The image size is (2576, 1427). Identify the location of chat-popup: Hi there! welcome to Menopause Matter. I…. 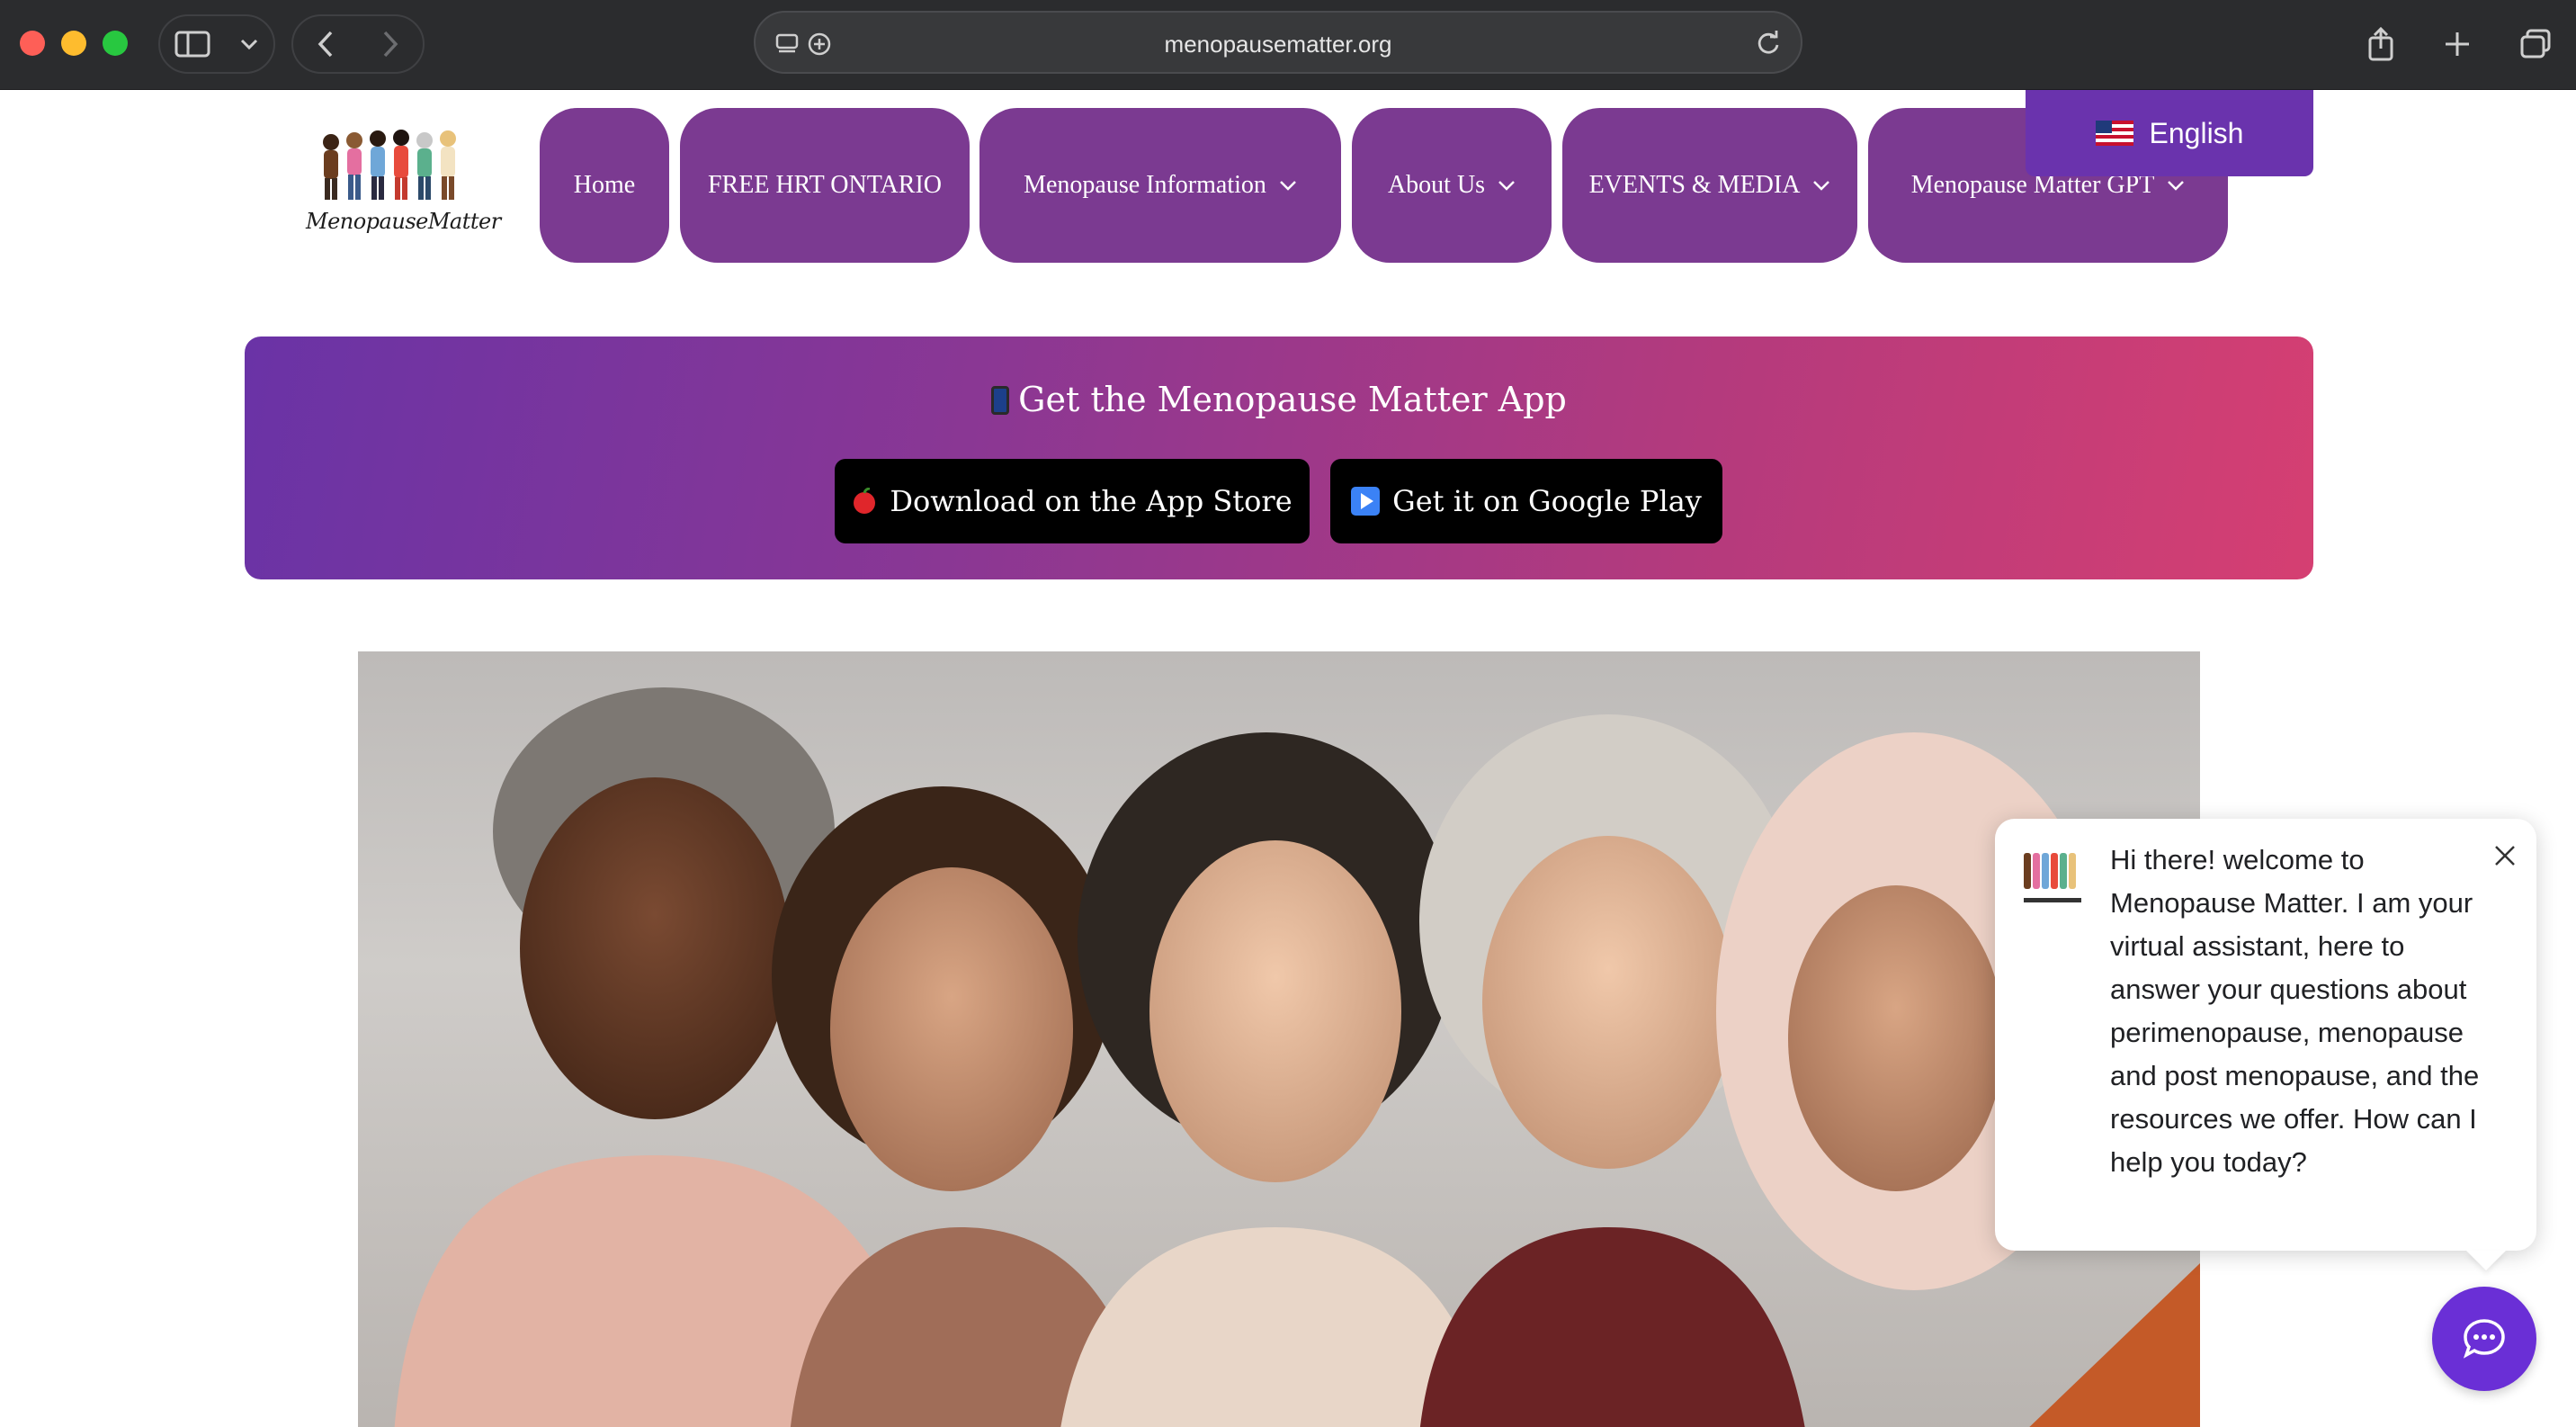
(2265, 1035).